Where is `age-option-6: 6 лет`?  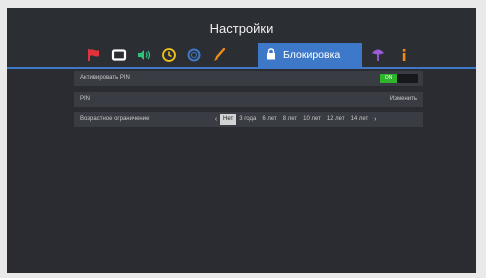
age-option-6: 6 лет is located at coordinates (269, 119).